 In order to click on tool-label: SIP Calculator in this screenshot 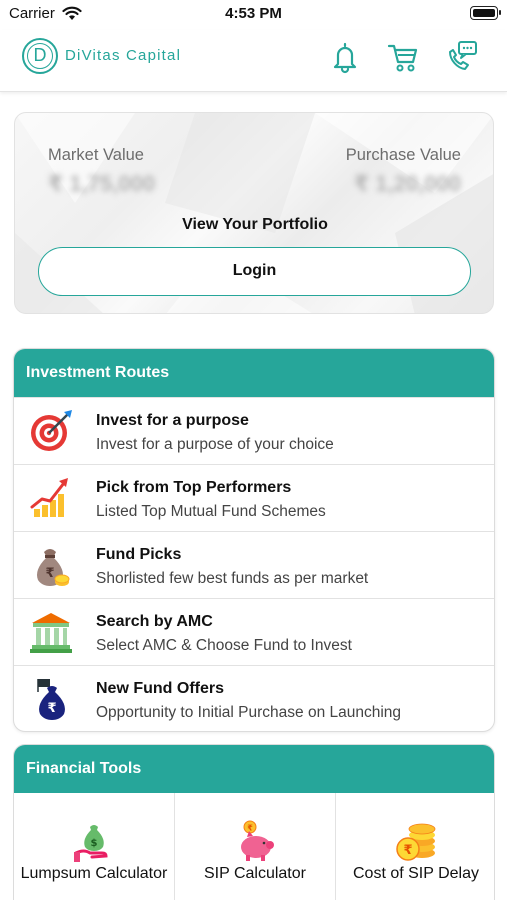, I will do `click(255, 873)`.